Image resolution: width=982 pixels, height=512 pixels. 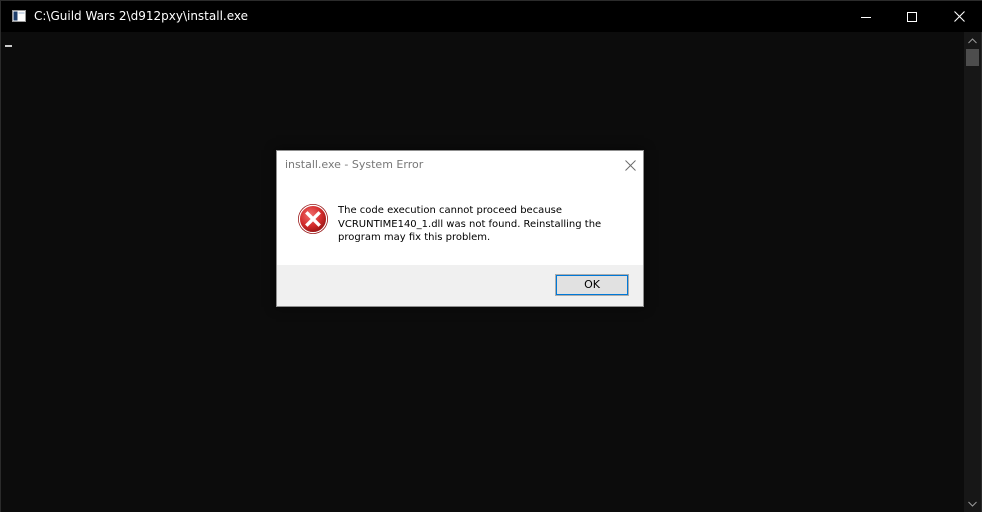 I want to click on dialog-button-bar: OK, so click(x=460, y=285).